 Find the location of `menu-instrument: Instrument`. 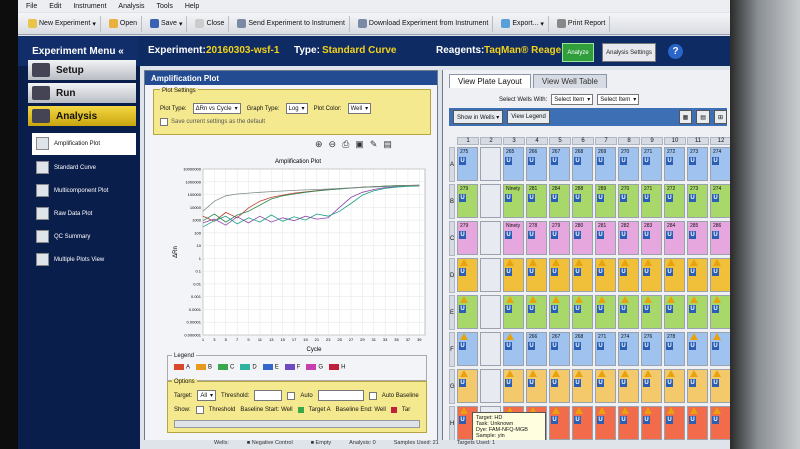

menu-instrument: Instrument is located at coordinates (89, 6).